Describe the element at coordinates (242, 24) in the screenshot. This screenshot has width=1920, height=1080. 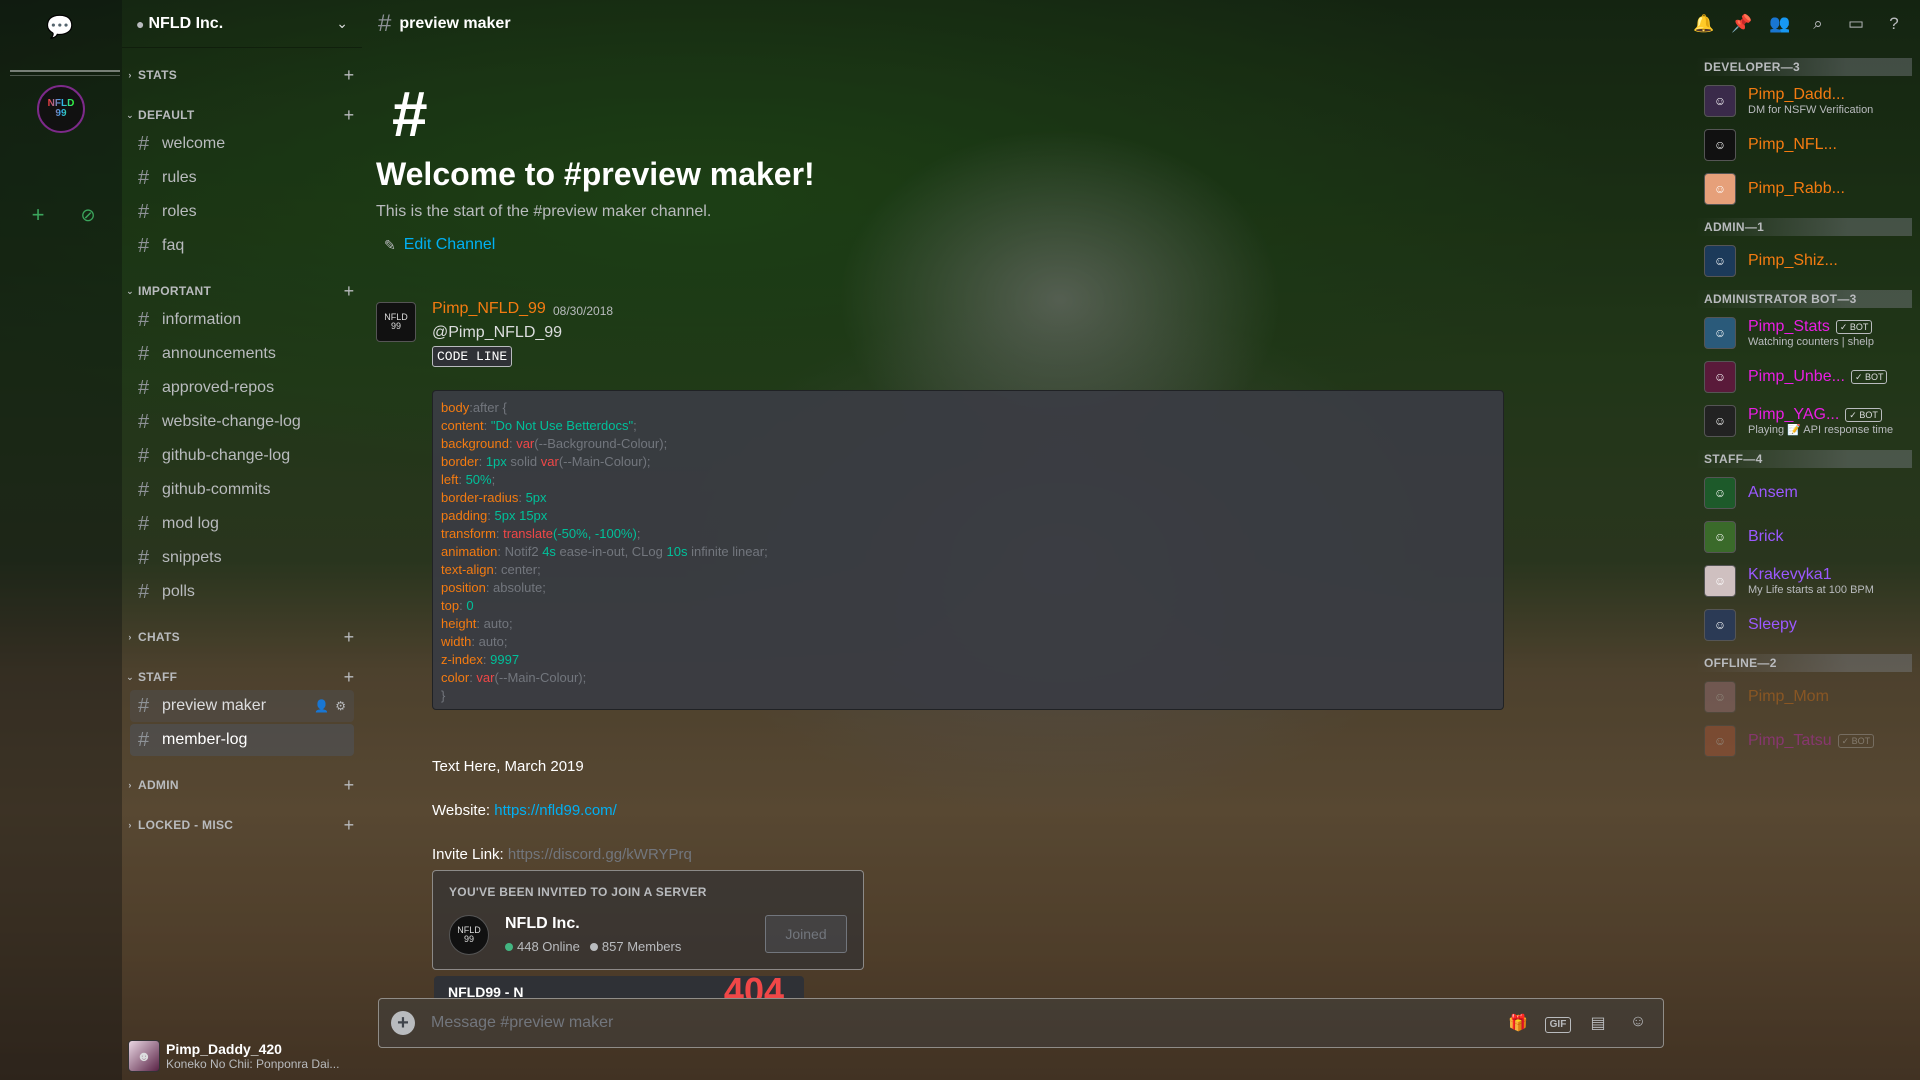
I see `server-header: ● NFLD Inc. ⌄` at that location.